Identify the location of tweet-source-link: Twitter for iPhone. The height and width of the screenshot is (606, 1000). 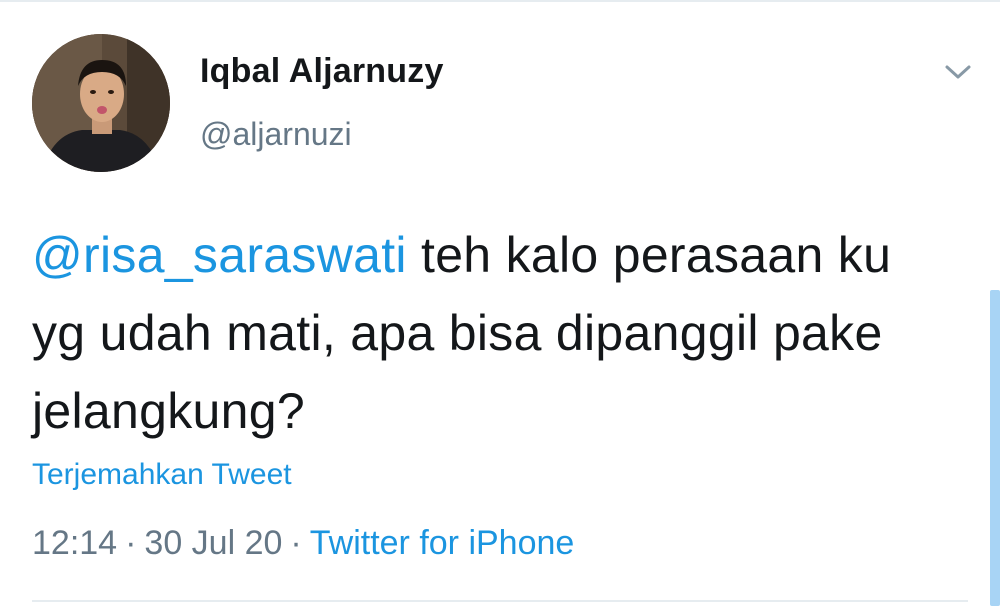
(442, 543).